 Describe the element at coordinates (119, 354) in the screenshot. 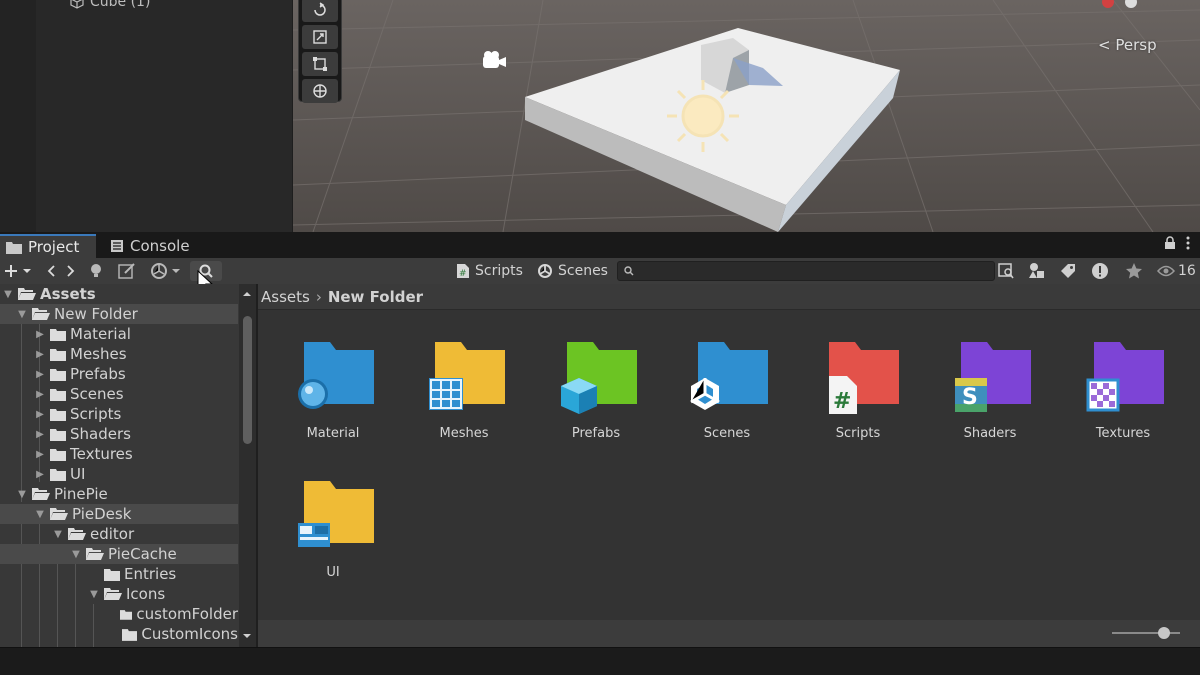

I see `tree-item-meshes: ▶ Meshes` at that location.